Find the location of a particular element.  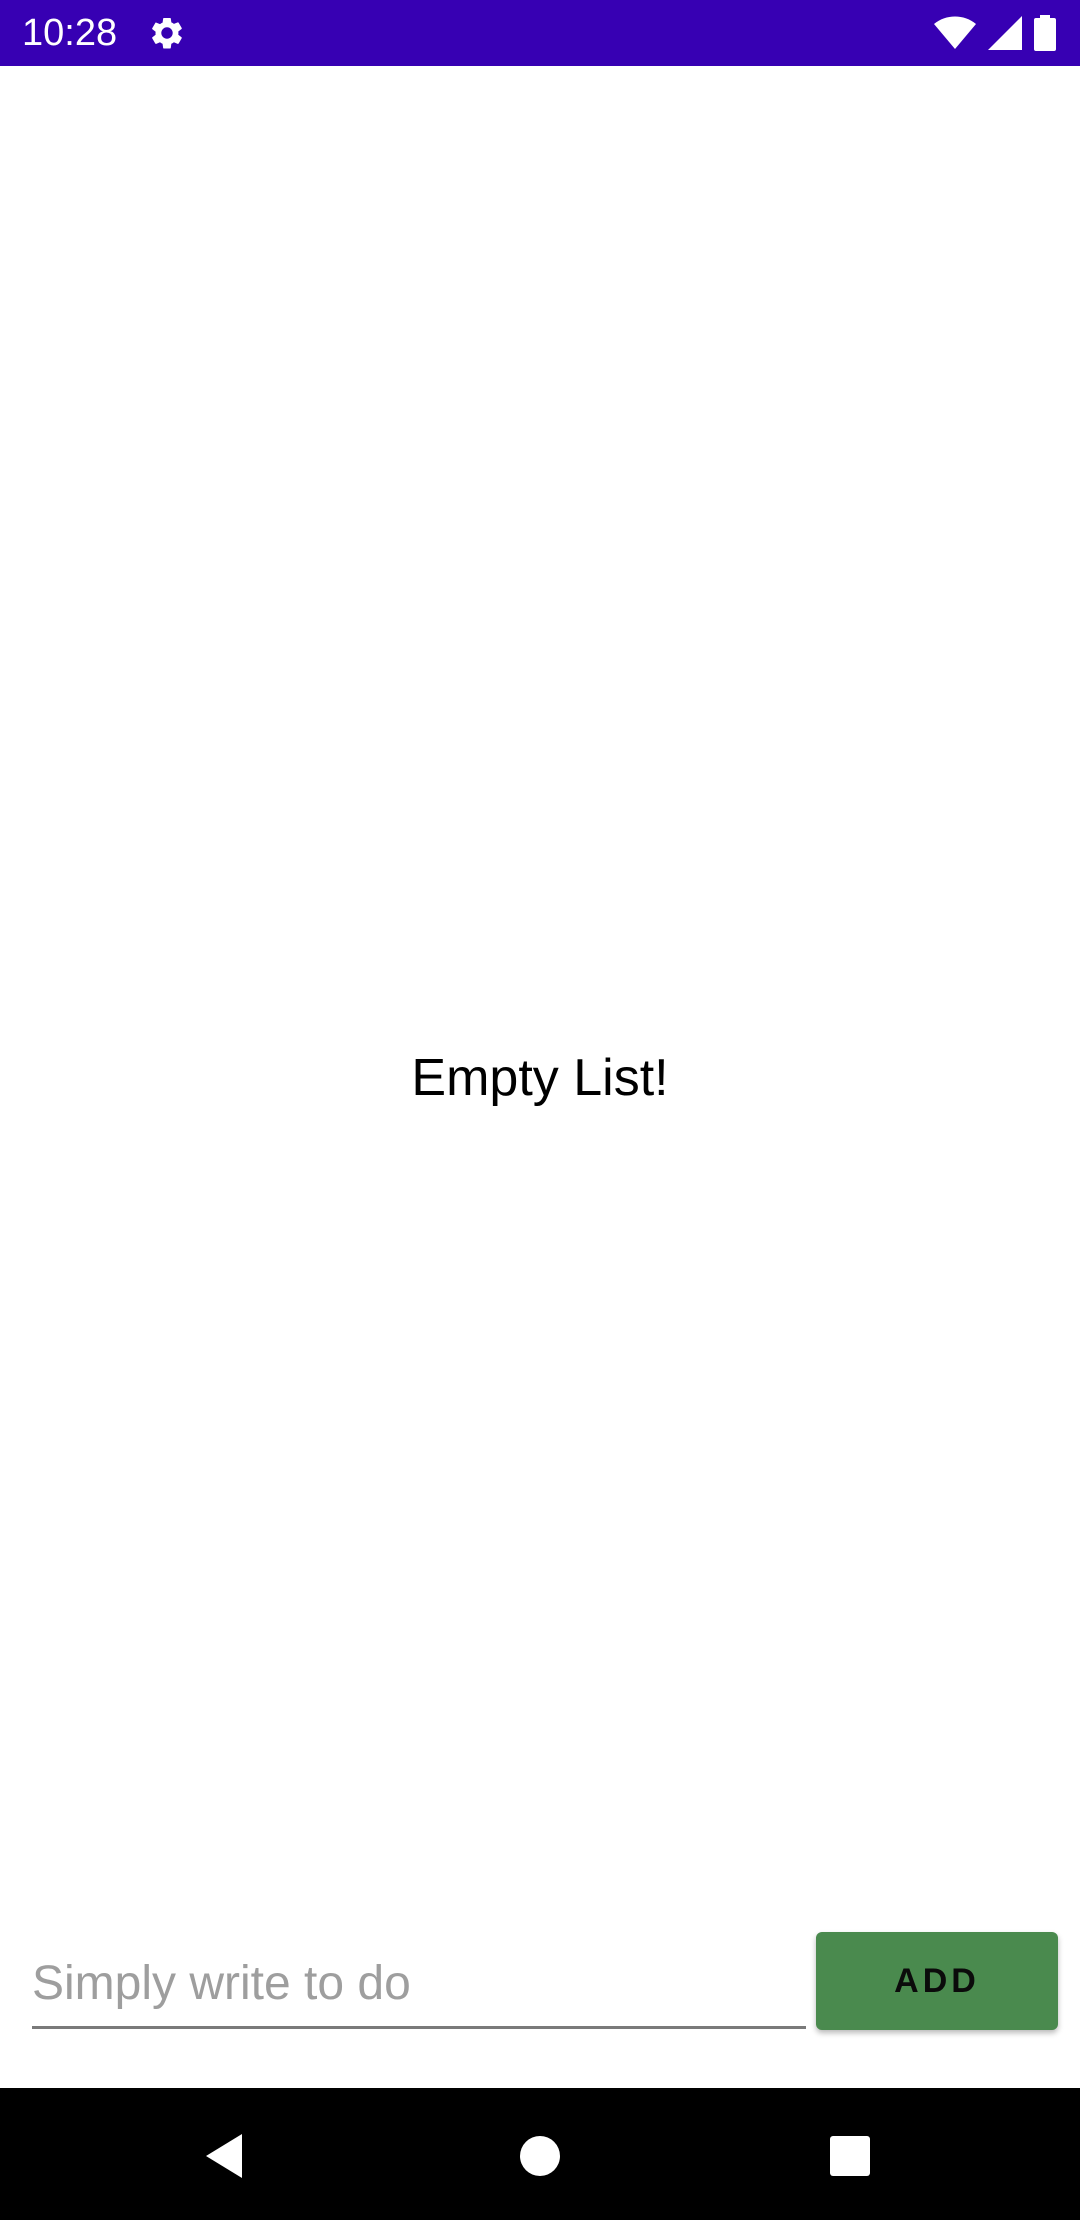

navigation-bar is located at coordinates (540, 2154).